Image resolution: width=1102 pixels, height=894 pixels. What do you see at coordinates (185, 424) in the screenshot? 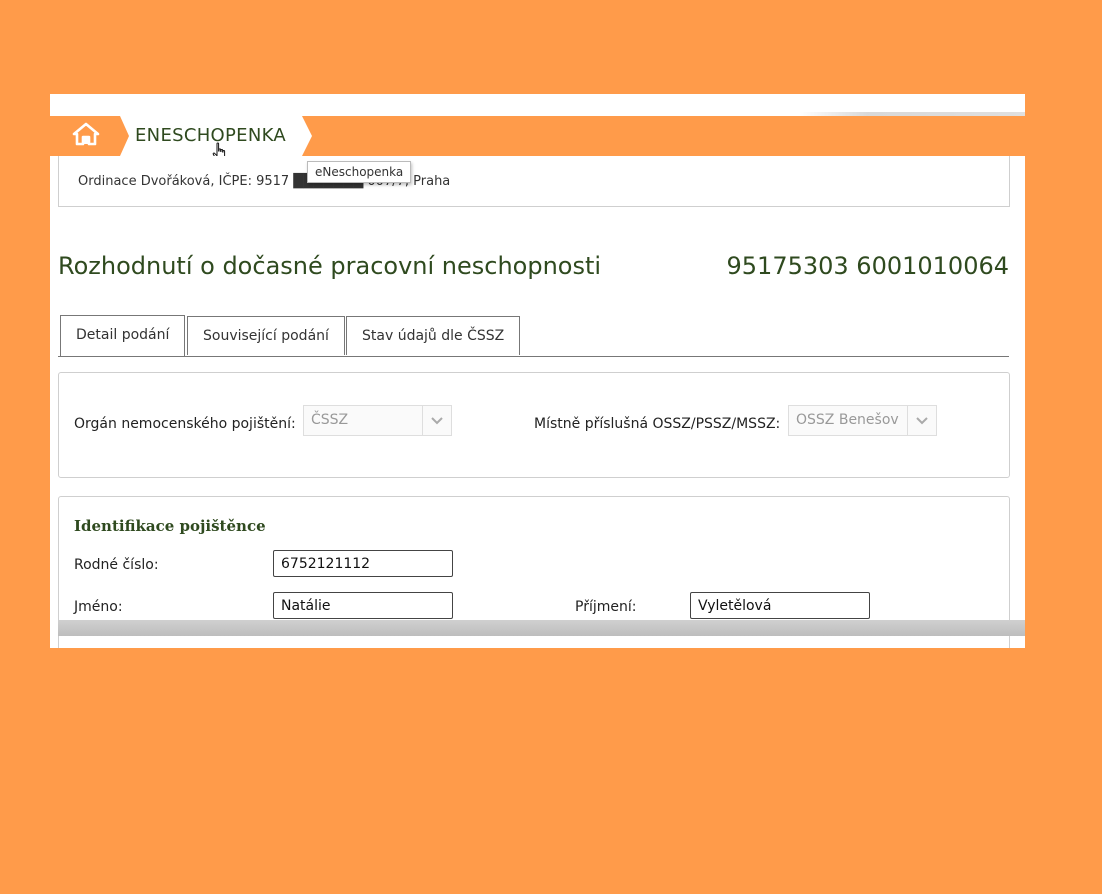
I see `organ-label: Orgán nemocenského pojištění:` at bounding box center [185, 424].